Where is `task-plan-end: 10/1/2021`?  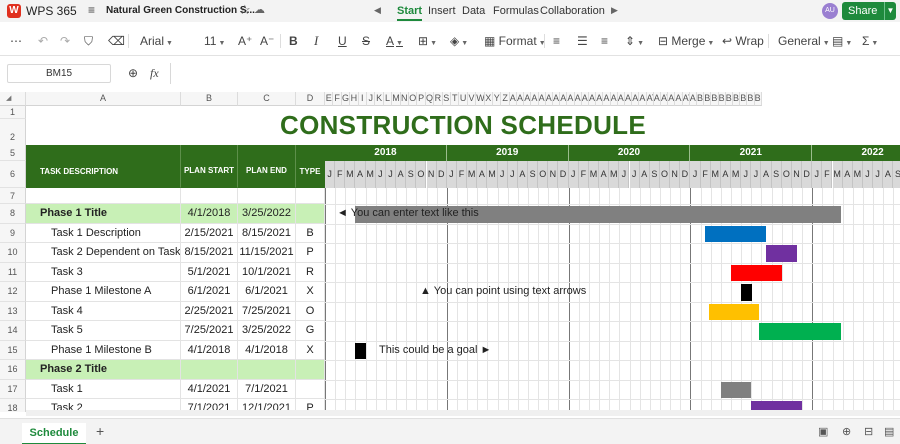
task-plan-end: 10/1/2021 is located at coordinates (267, 272).